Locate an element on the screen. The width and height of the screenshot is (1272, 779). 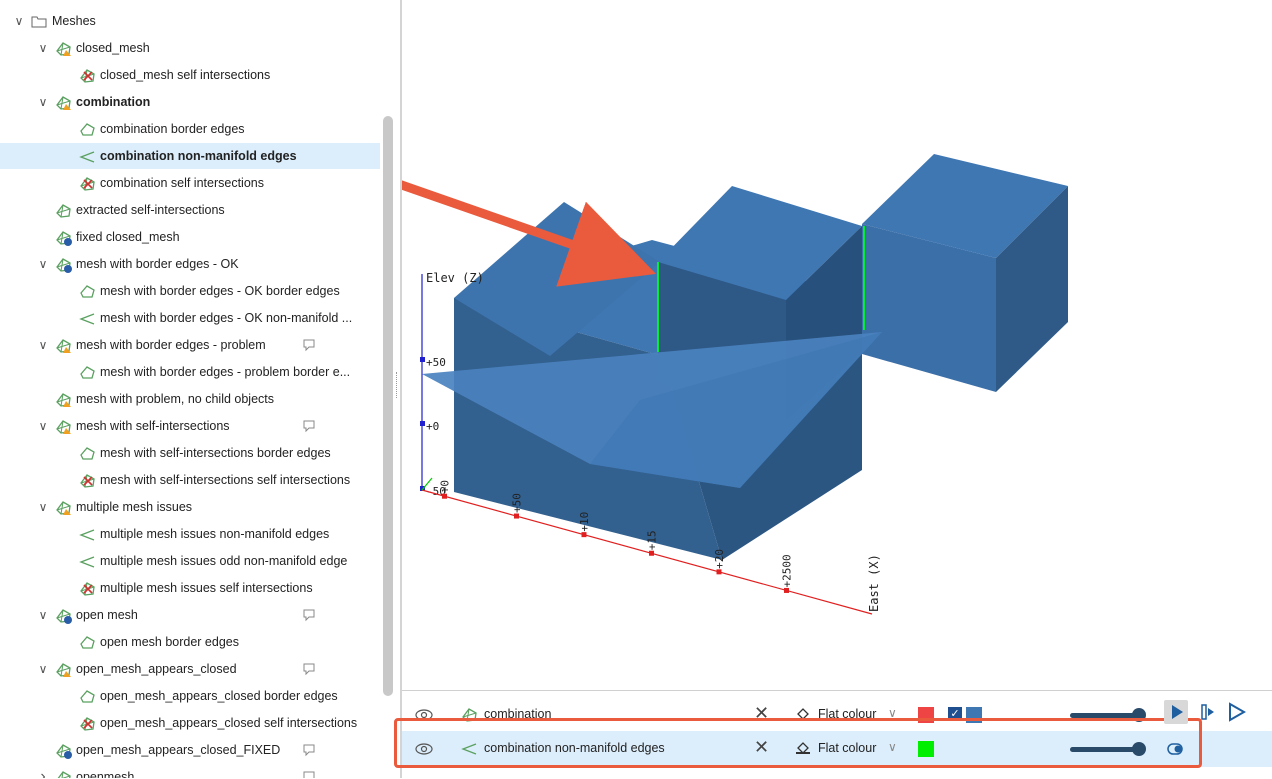
mesh-plain-icon is located at coordinates (63, 210).